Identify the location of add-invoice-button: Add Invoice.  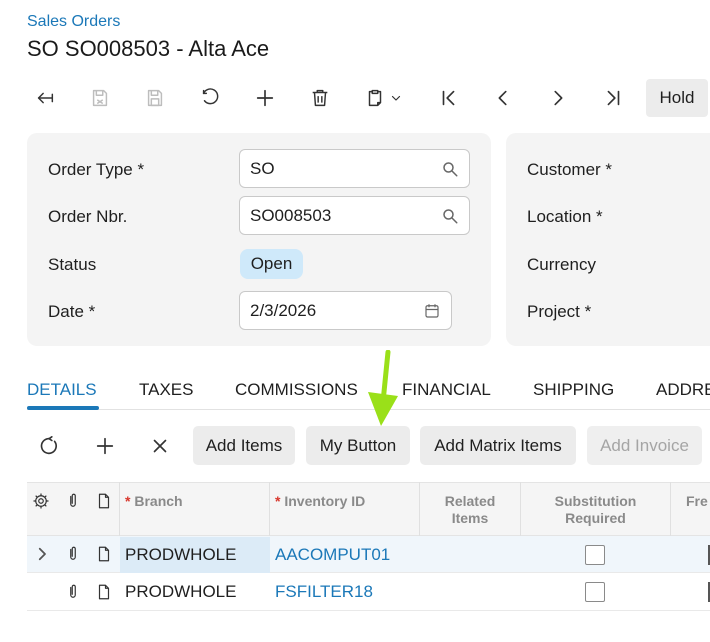
(644, 445).